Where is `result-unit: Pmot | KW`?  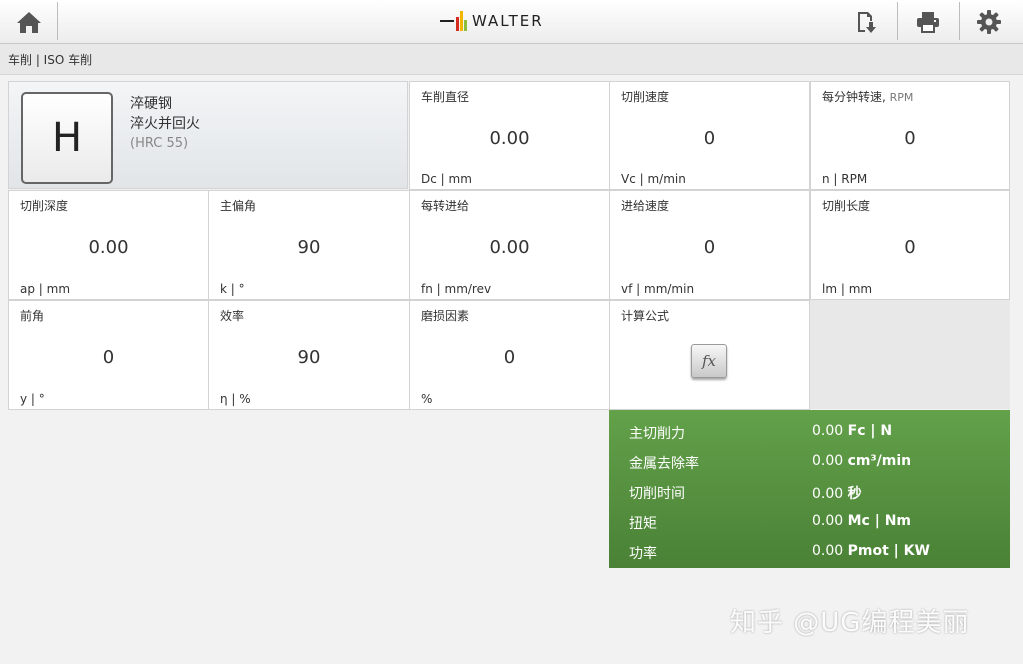 result-unit: Pmot | KW is located at coordinates (888, 551).